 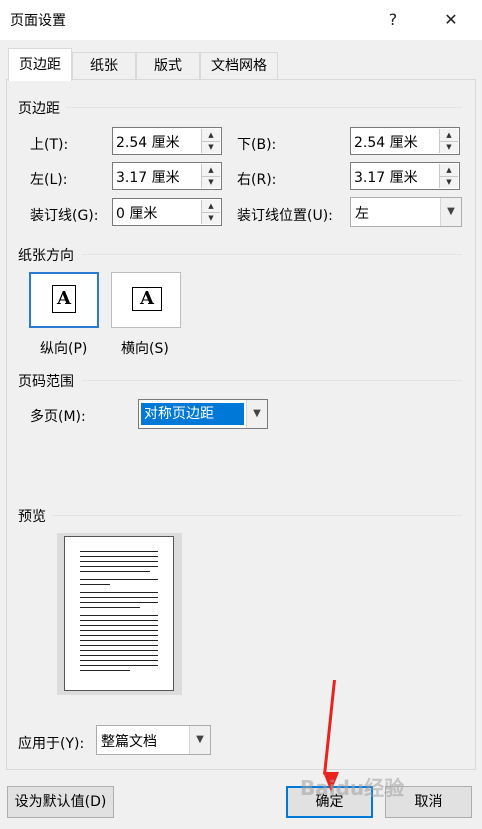 I want to click on preview-section-title: 预览, so click(x=32, y=517).